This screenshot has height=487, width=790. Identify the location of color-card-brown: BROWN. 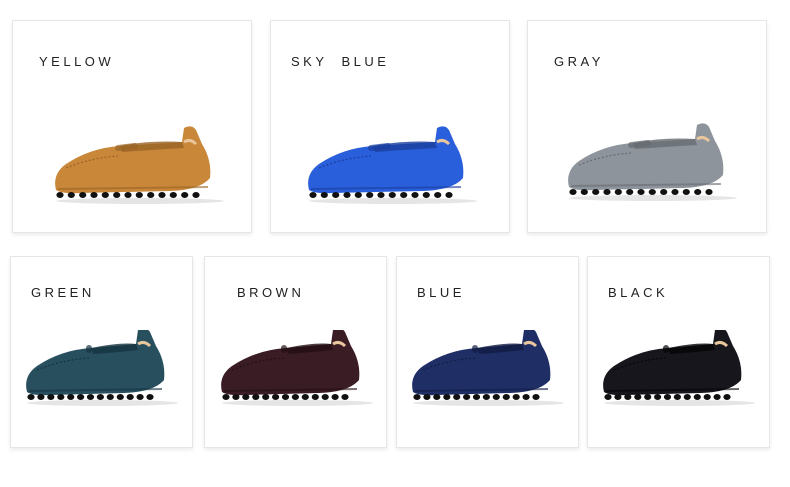
(295, 352).